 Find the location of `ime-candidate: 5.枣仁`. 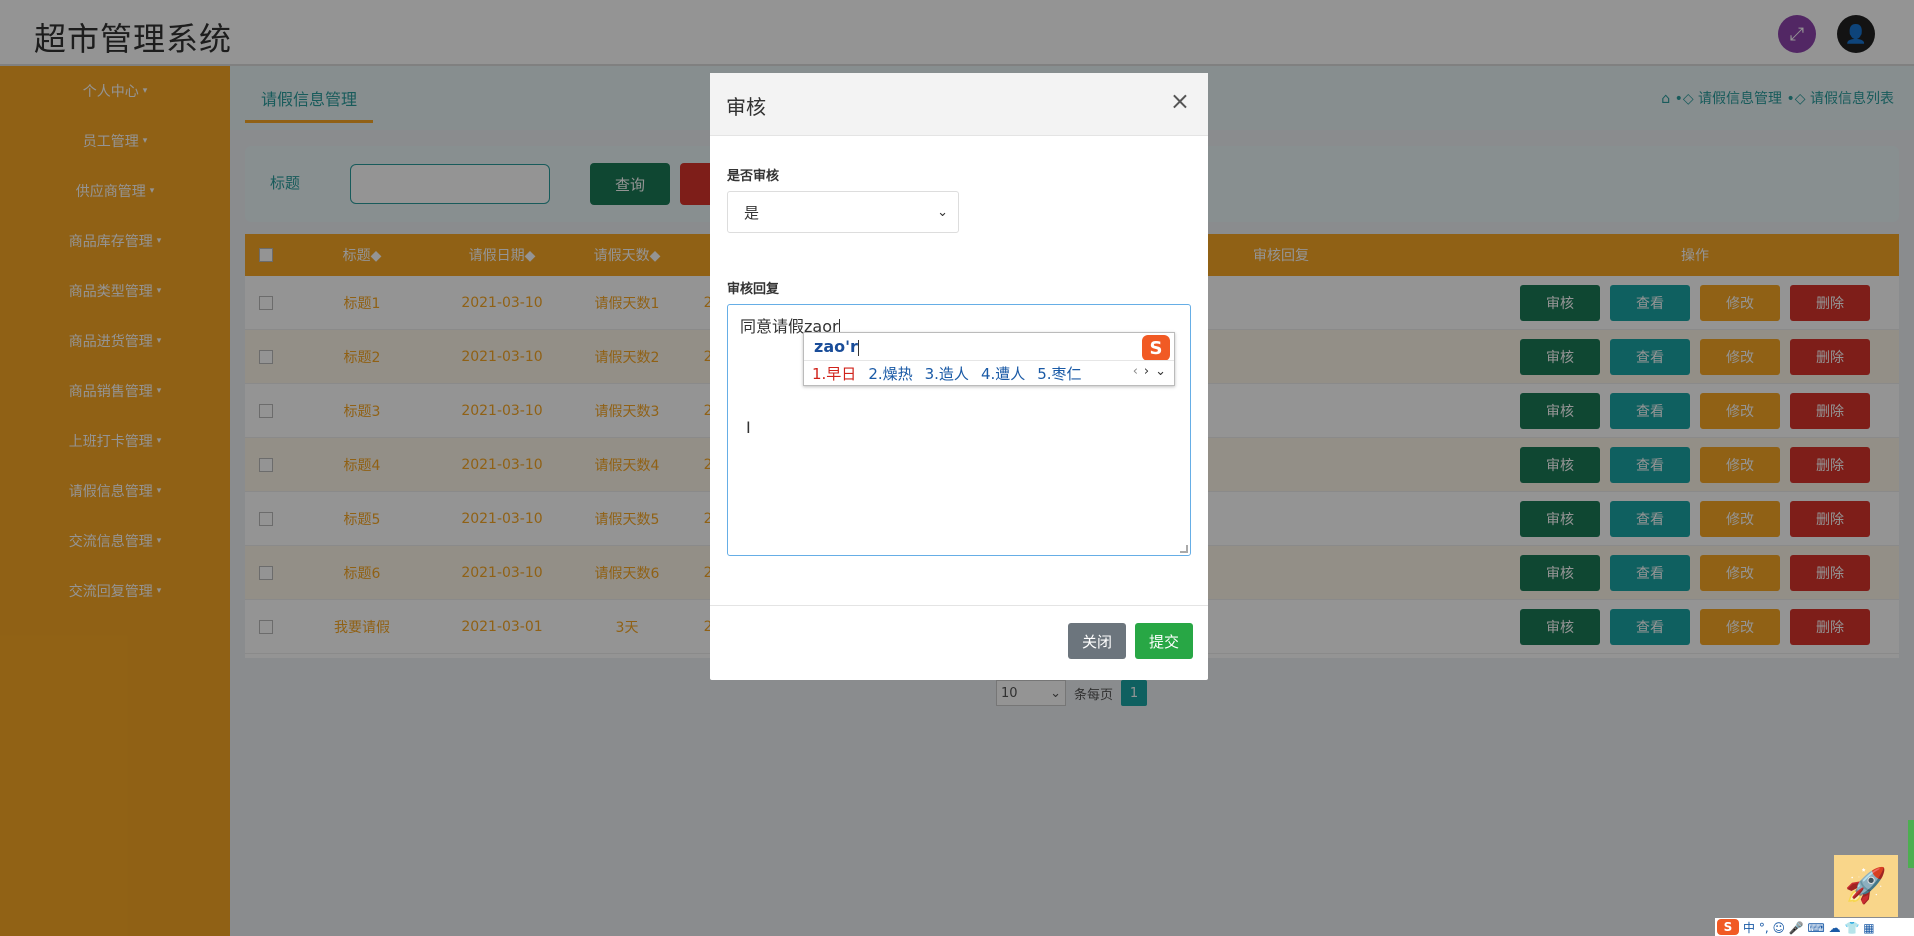

ime-candidate: 5.枣仁 is located at coordinates (1059, 373).